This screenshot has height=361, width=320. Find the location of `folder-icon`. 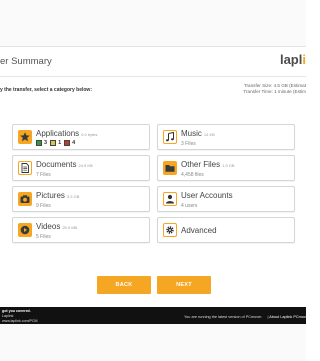

folder-icon is located at coordinates (170, 168).